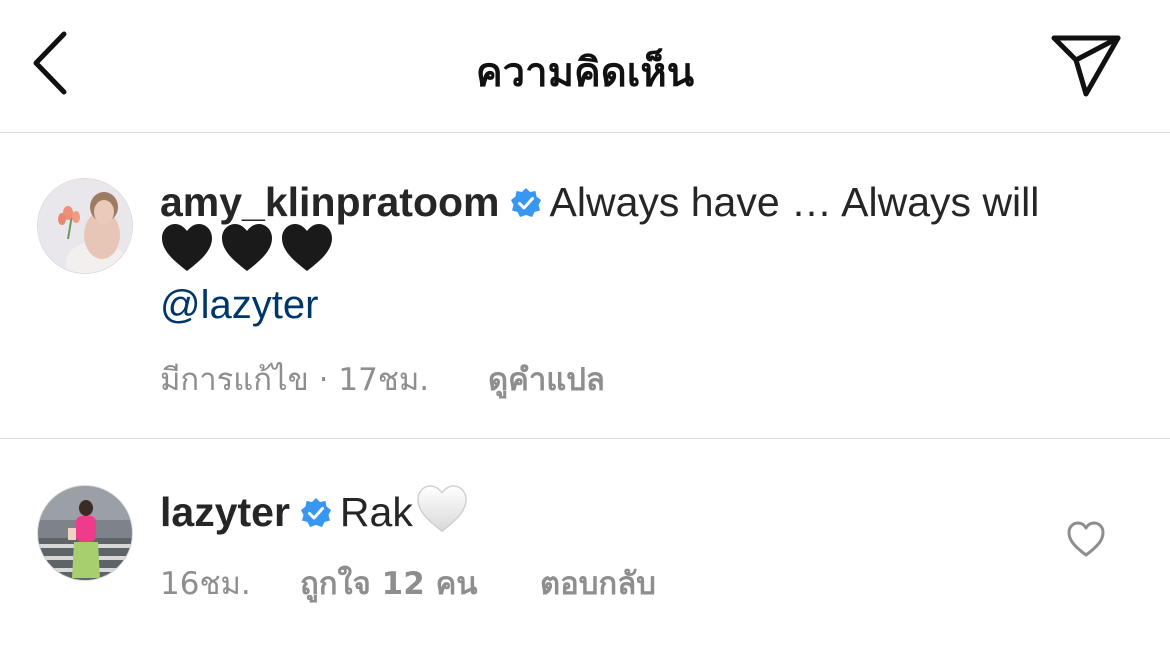 Image resolution: width=1170 pixels, height=650 pixels. I want to click on paper-plane-icon, so click(1086, 66).